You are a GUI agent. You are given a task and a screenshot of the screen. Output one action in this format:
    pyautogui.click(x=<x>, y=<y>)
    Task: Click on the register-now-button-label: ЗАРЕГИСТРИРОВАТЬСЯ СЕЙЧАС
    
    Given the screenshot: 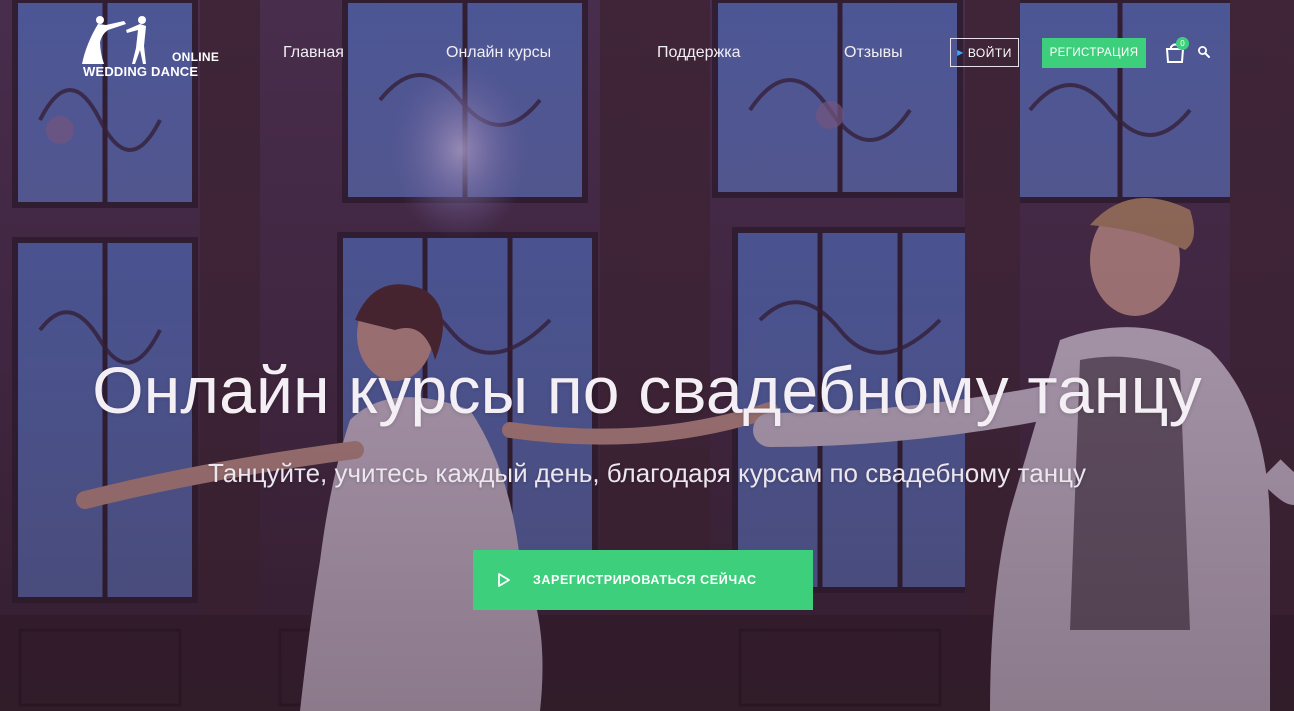 What is the action you would take?
    pyautogui.click(x=645, y=580)
    